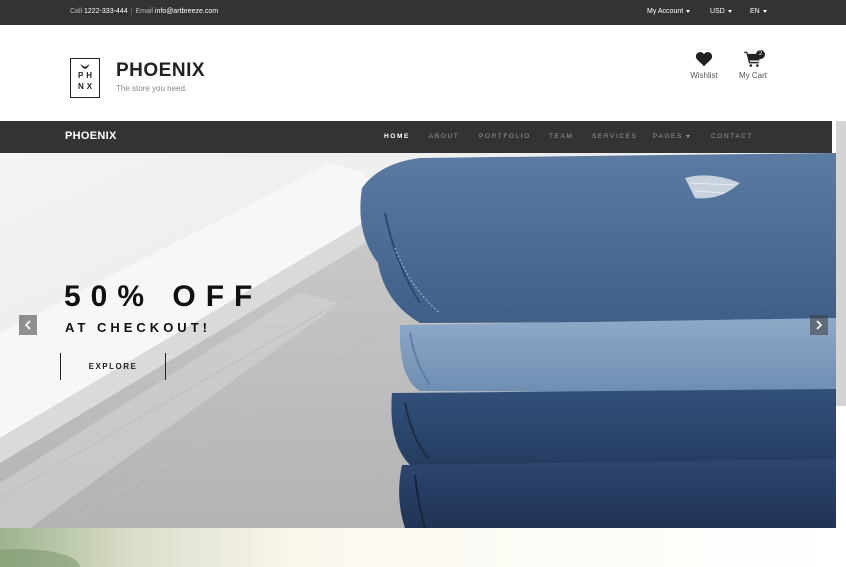  I want to click on nav-brand: PHOENIX, so click(91, 136).